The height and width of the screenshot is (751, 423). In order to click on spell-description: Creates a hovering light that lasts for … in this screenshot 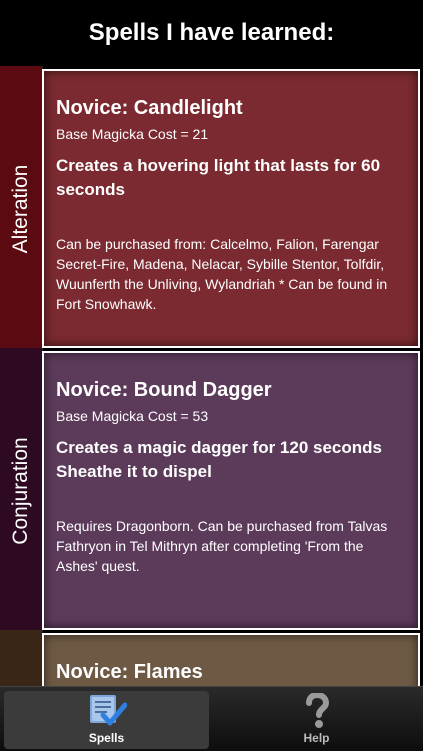, I will do `click(218, 177)`.